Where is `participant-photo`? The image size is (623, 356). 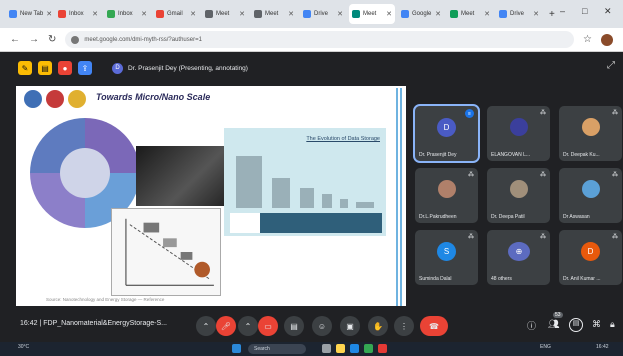 participant-photo is located at coordinates (447, 189).